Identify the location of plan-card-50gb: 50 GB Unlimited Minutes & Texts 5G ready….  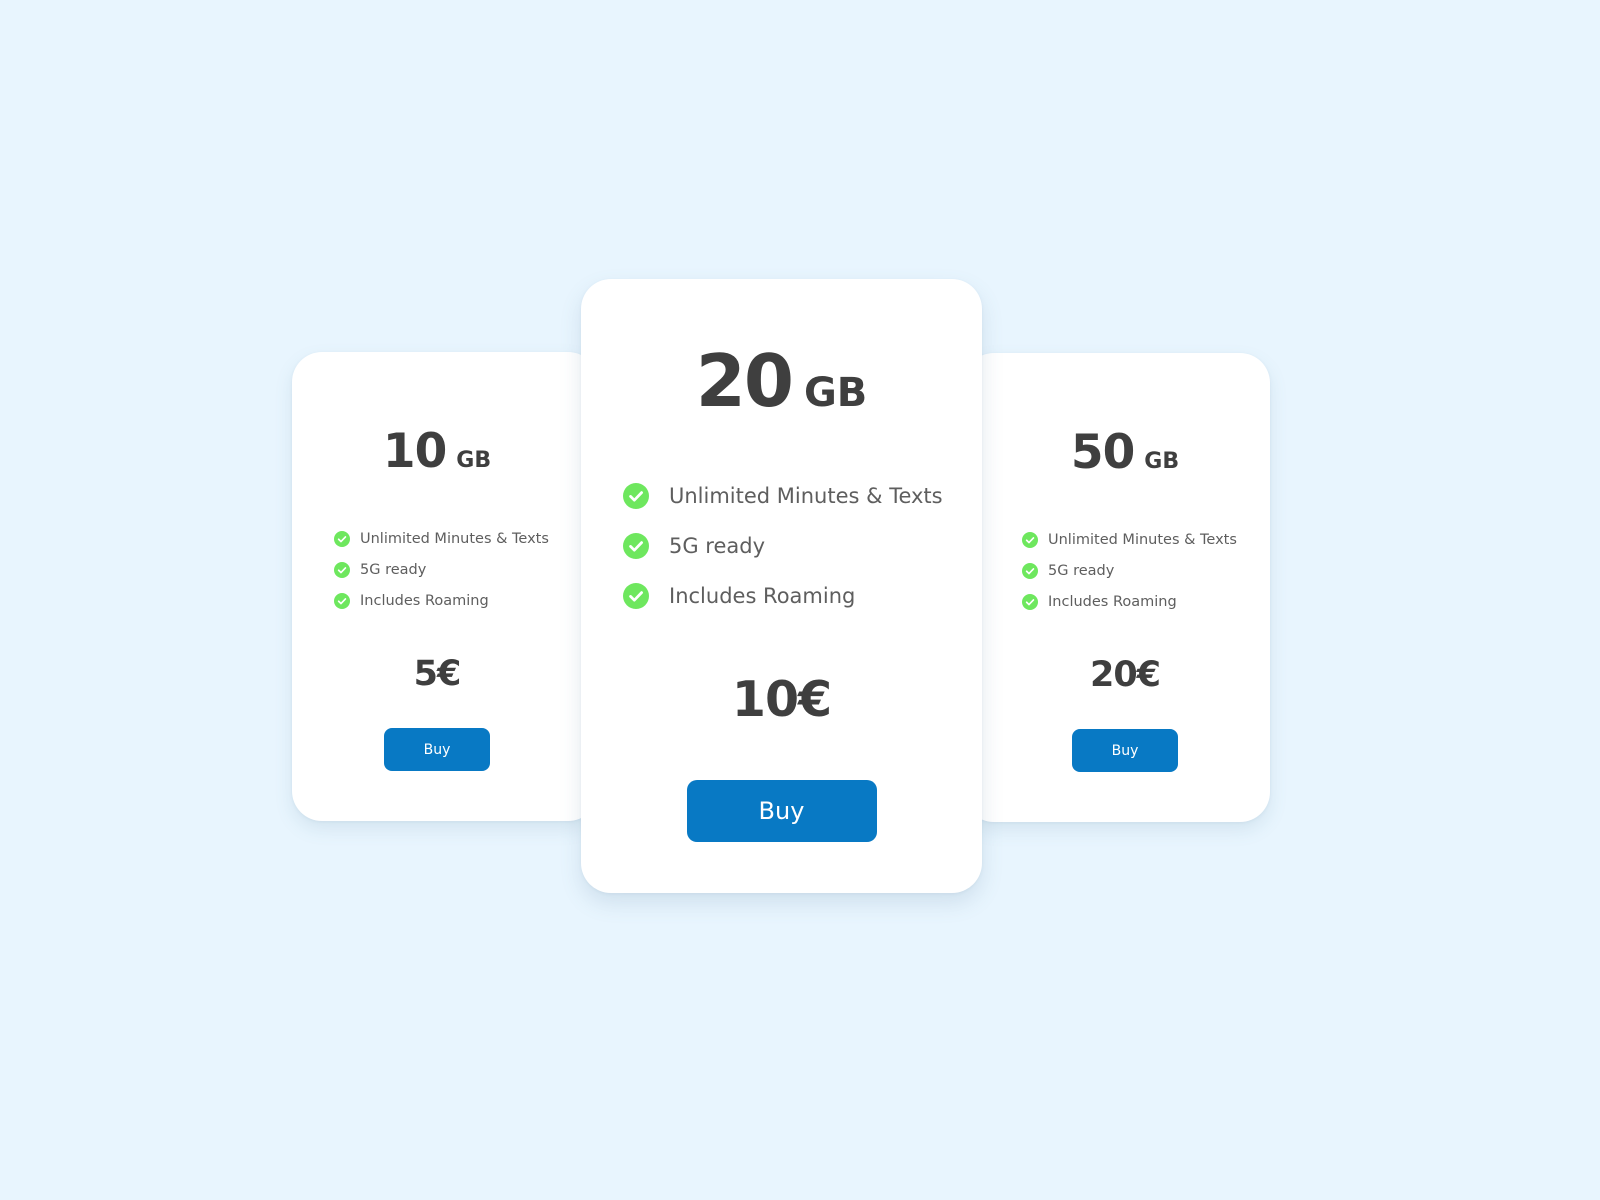
(1117, 587).